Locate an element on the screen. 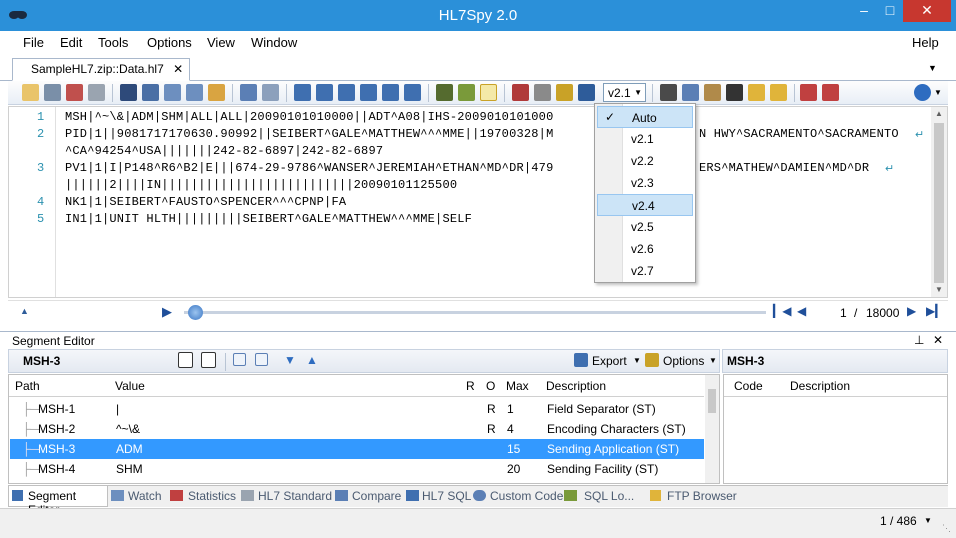 The width and height of the screenshot is (956, 538). cut-icon is located at coordinates (668, 92).